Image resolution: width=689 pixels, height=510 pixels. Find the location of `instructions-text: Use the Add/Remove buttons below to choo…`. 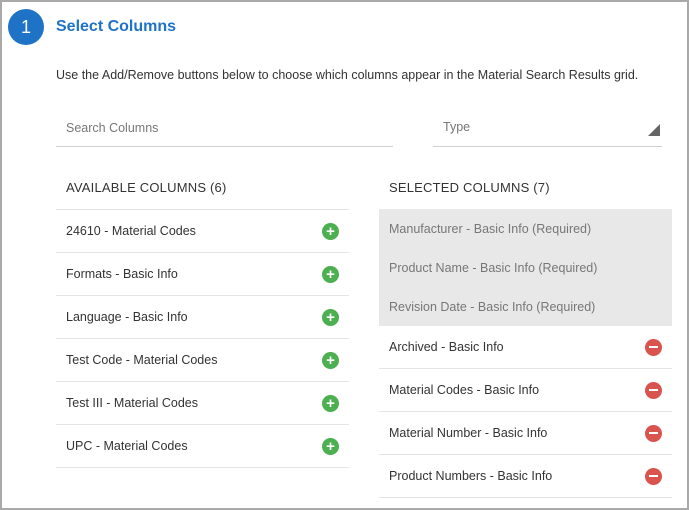

instructions-text: Use the Add/Remove buttons below to choo… is located at coordinates (347, 75).